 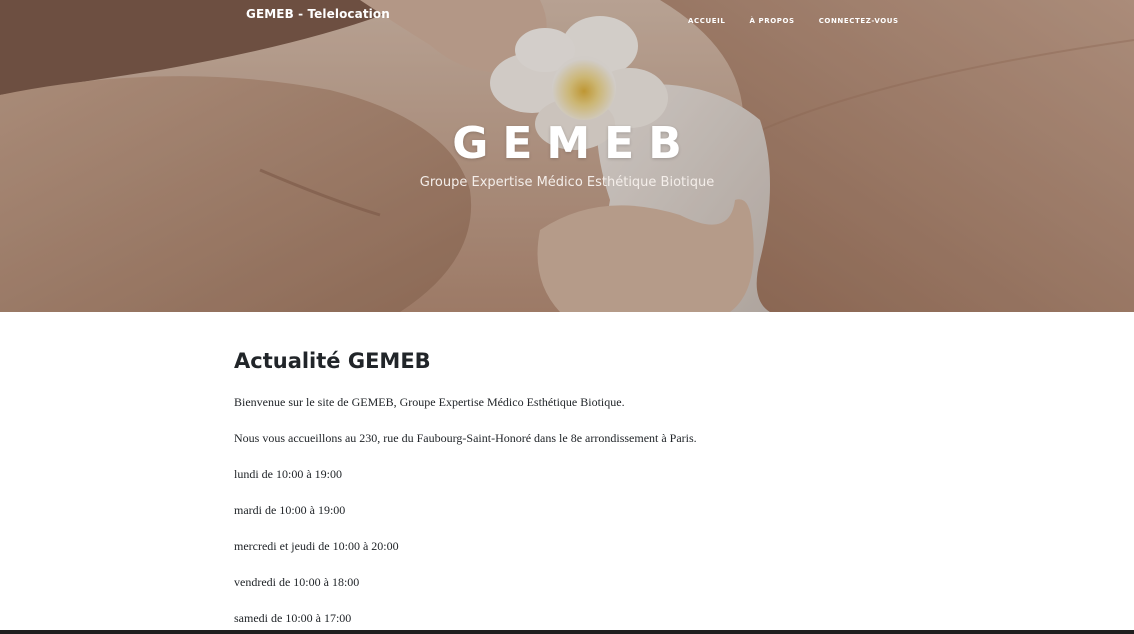 I want to click on hero-title: GEMEB, so click(x=574, y=143).